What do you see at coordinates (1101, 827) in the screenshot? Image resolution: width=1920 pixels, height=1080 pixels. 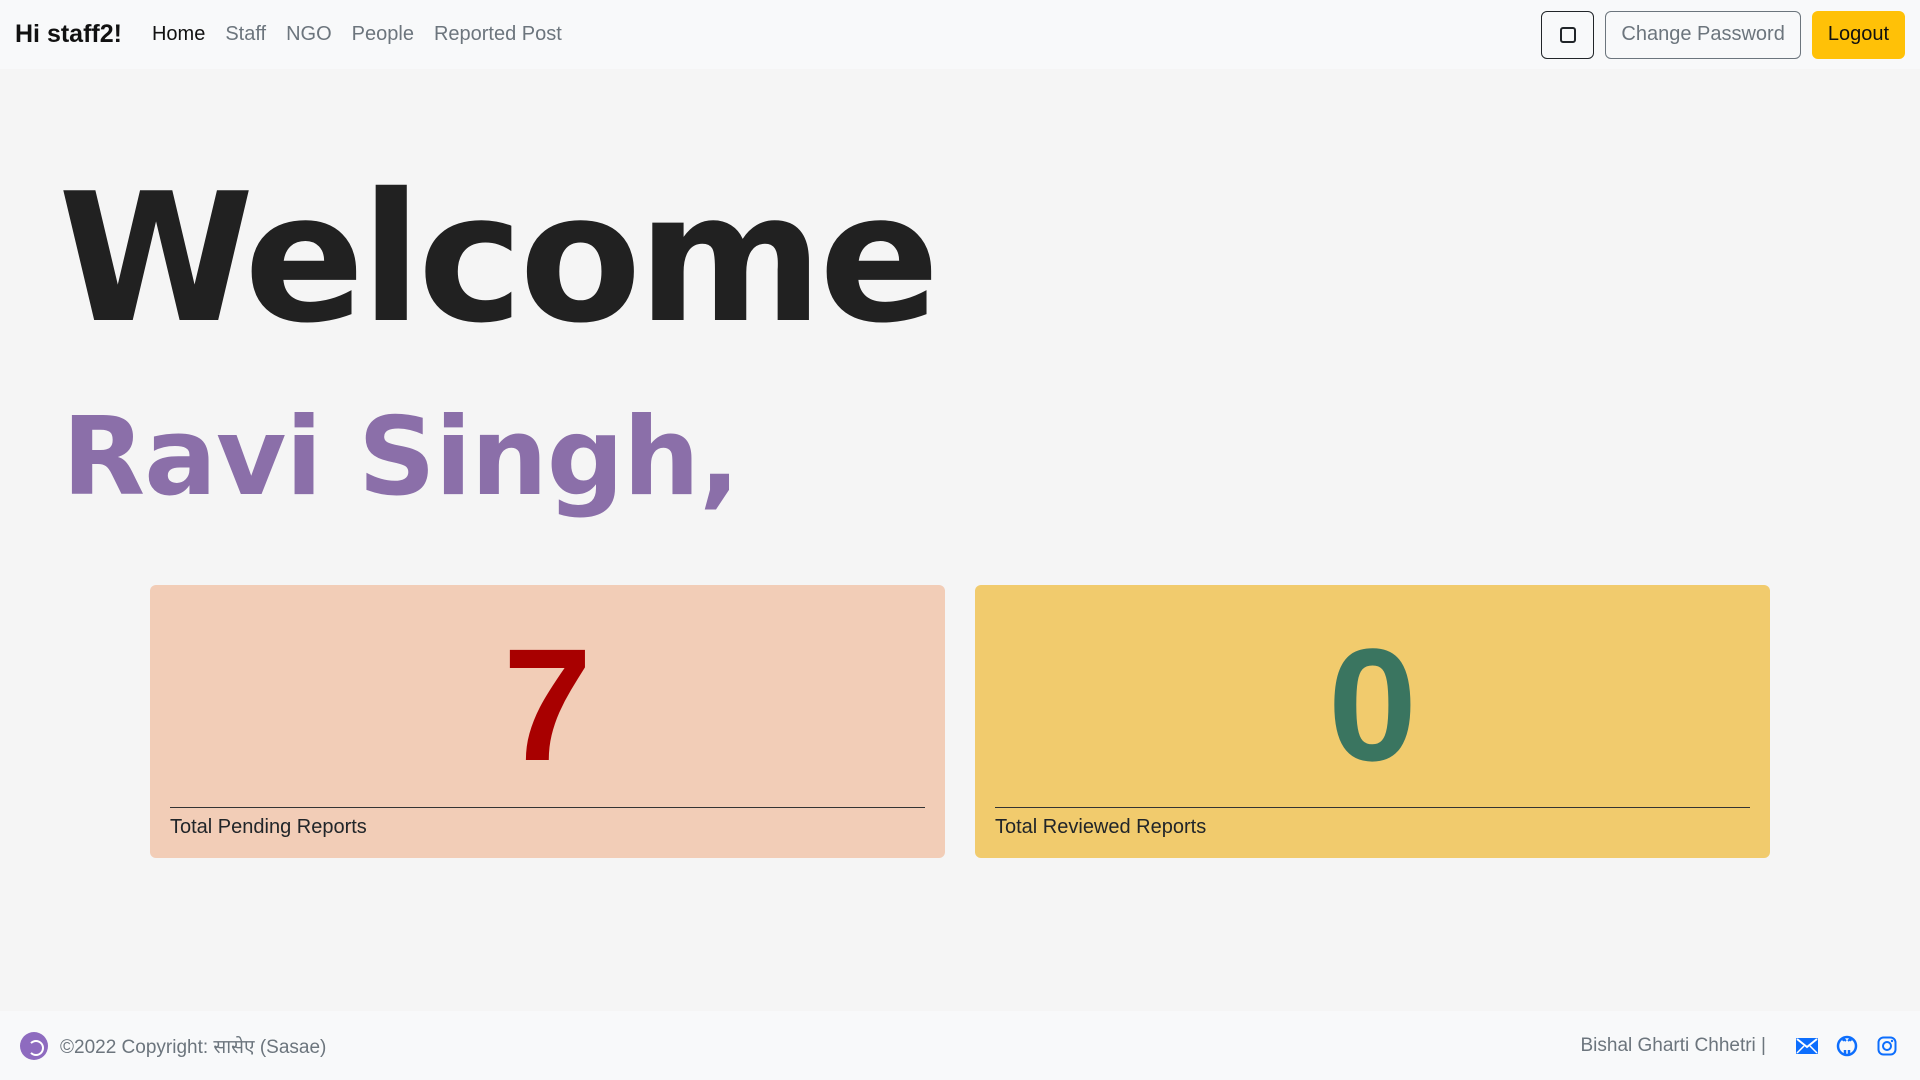 I see `reviewed-reports-label: Total Reviewed Reports` at bounding box center [1101, 827].